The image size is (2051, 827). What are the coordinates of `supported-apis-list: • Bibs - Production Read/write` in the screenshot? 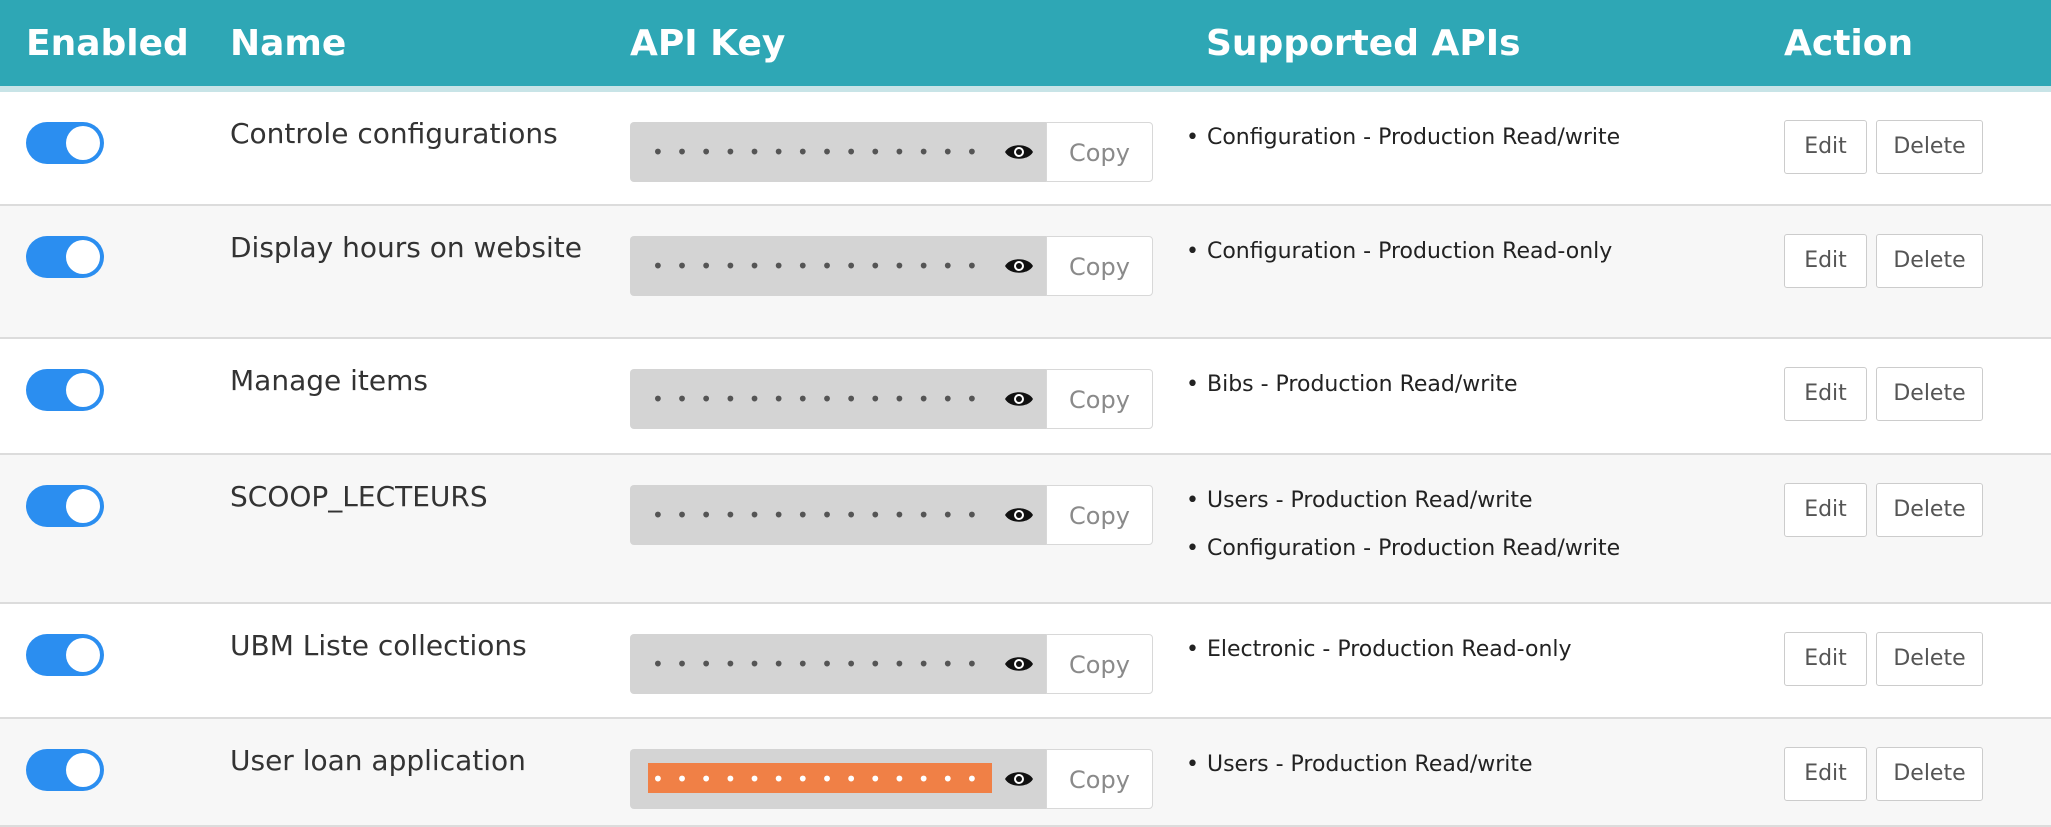 It's located at (1486, 385).